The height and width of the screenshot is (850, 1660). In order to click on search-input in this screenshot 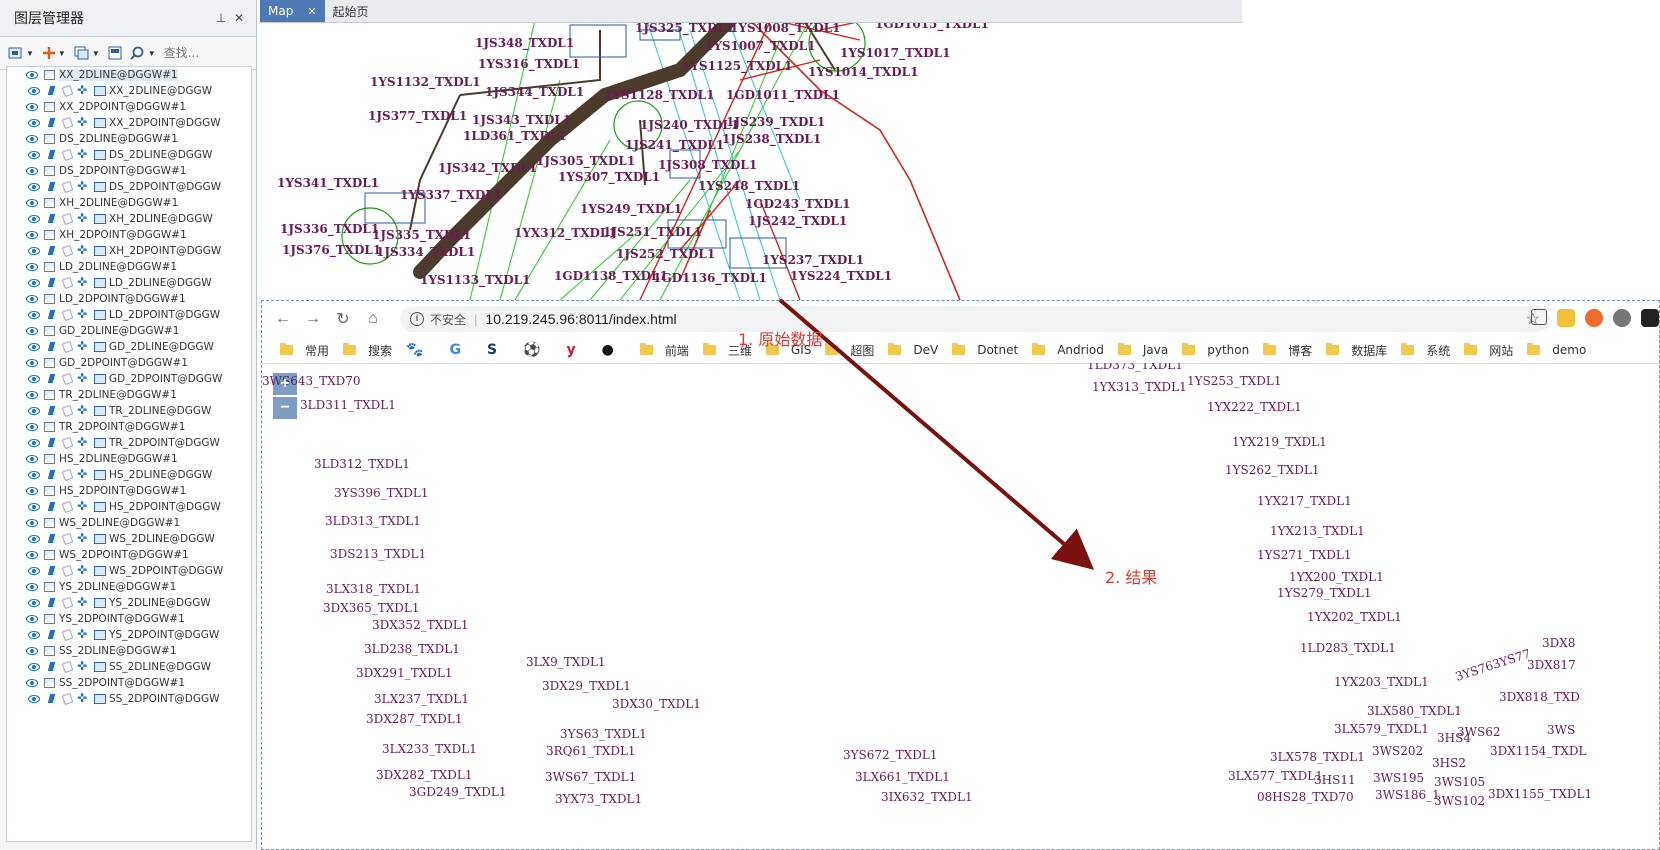, I will do `click(205, 53)`.